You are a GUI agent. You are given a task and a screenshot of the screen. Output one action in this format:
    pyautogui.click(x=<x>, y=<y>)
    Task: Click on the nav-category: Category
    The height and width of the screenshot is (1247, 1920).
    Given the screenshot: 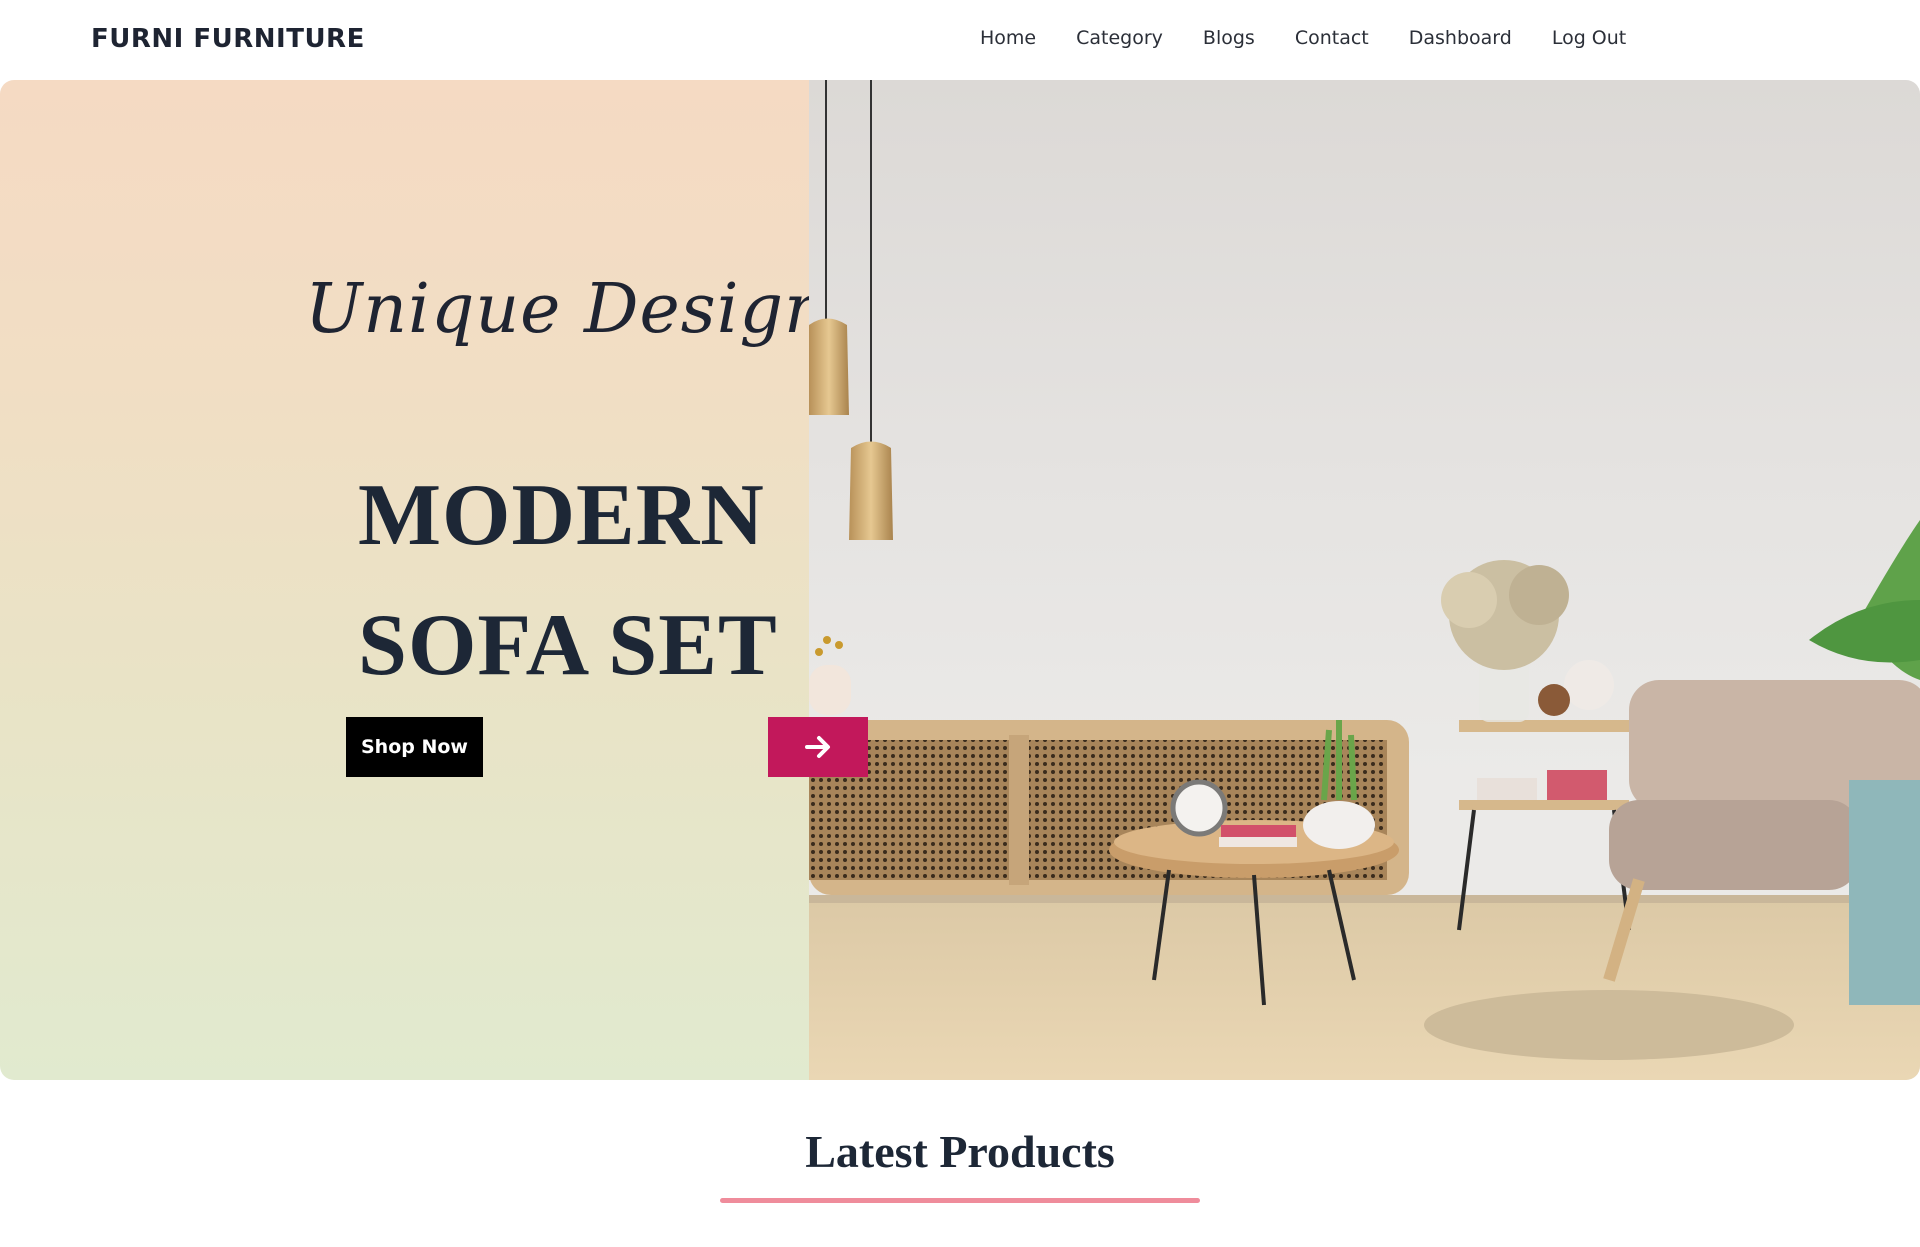 What is the action you would take?
    pyautogui.click(x=1119, y=38)
    